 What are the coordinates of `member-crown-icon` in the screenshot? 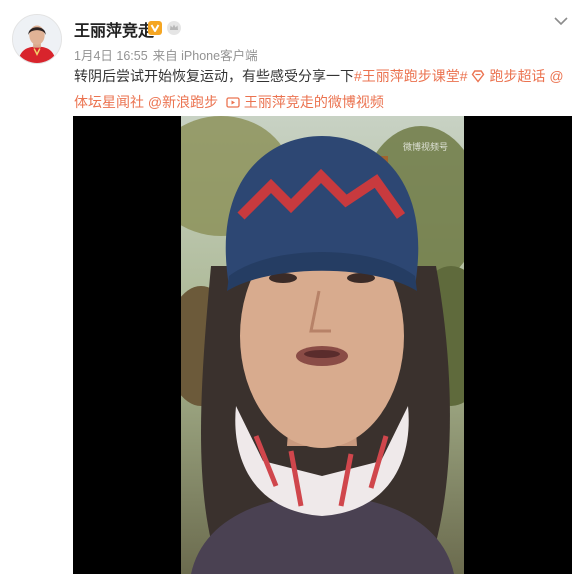 It's located at (174, 28).